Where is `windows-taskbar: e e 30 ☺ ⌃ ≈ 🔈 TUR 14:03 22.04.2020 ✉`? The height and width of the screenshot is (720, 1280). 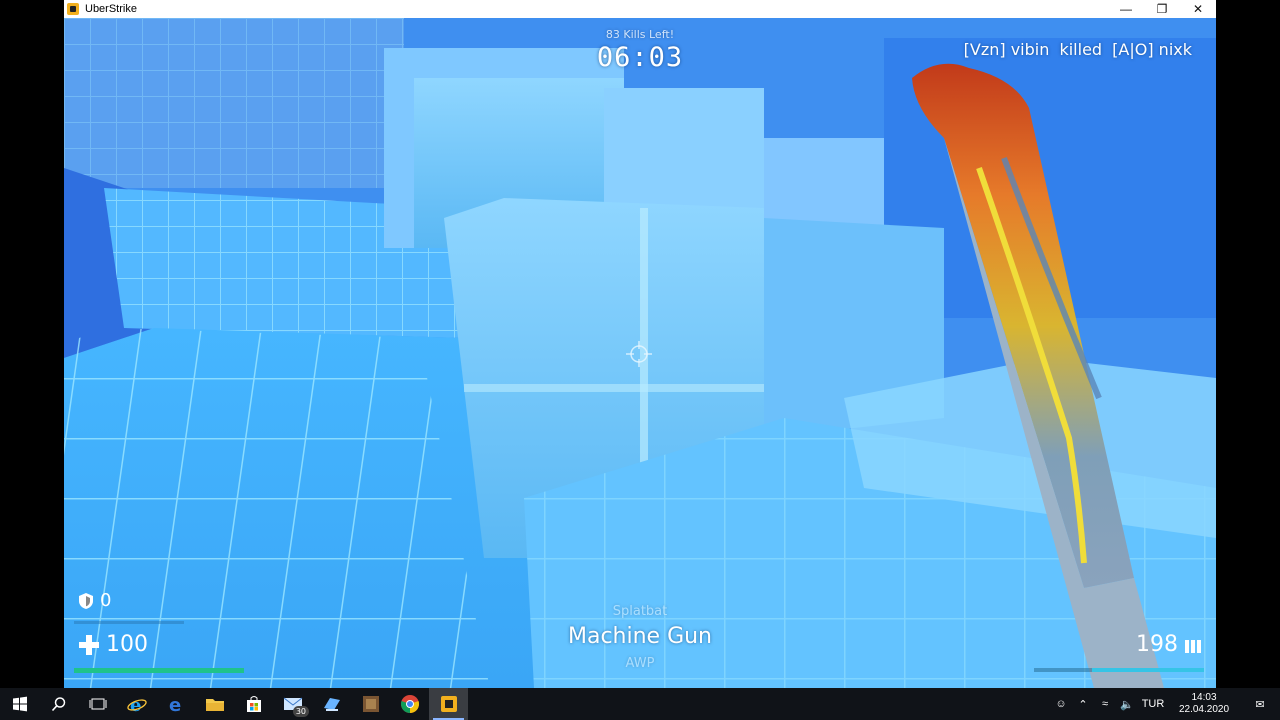 windows-taskbar: e e 30 ☺ ⌃ ≈ 🔈 TUR 14:03 22.04.2020 ✉ is located at coordinates (640, 704).